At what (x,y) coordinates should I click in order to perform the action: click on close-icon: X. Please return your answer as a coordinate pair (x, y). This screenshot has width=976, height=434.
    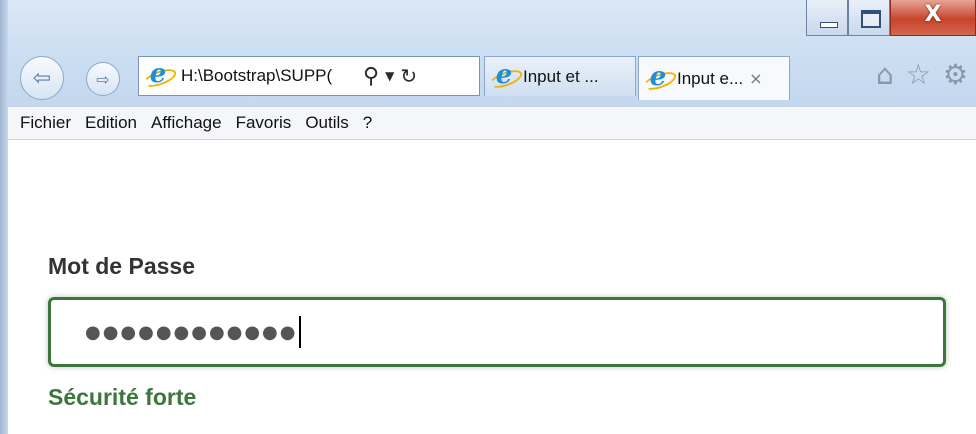
    Looking at the image, I should click on (933, 14).